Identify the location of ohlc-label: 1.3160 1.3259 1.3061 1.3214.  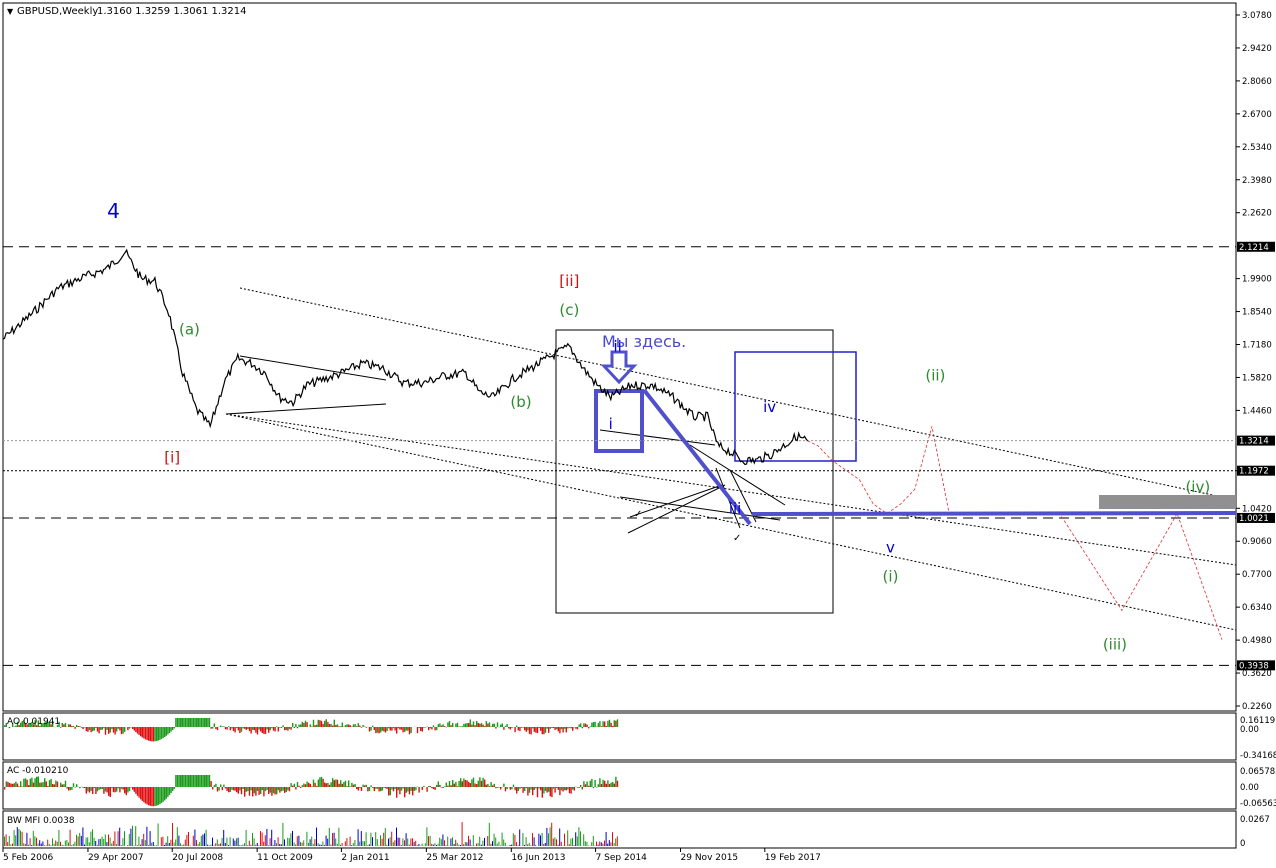
(172, 11).